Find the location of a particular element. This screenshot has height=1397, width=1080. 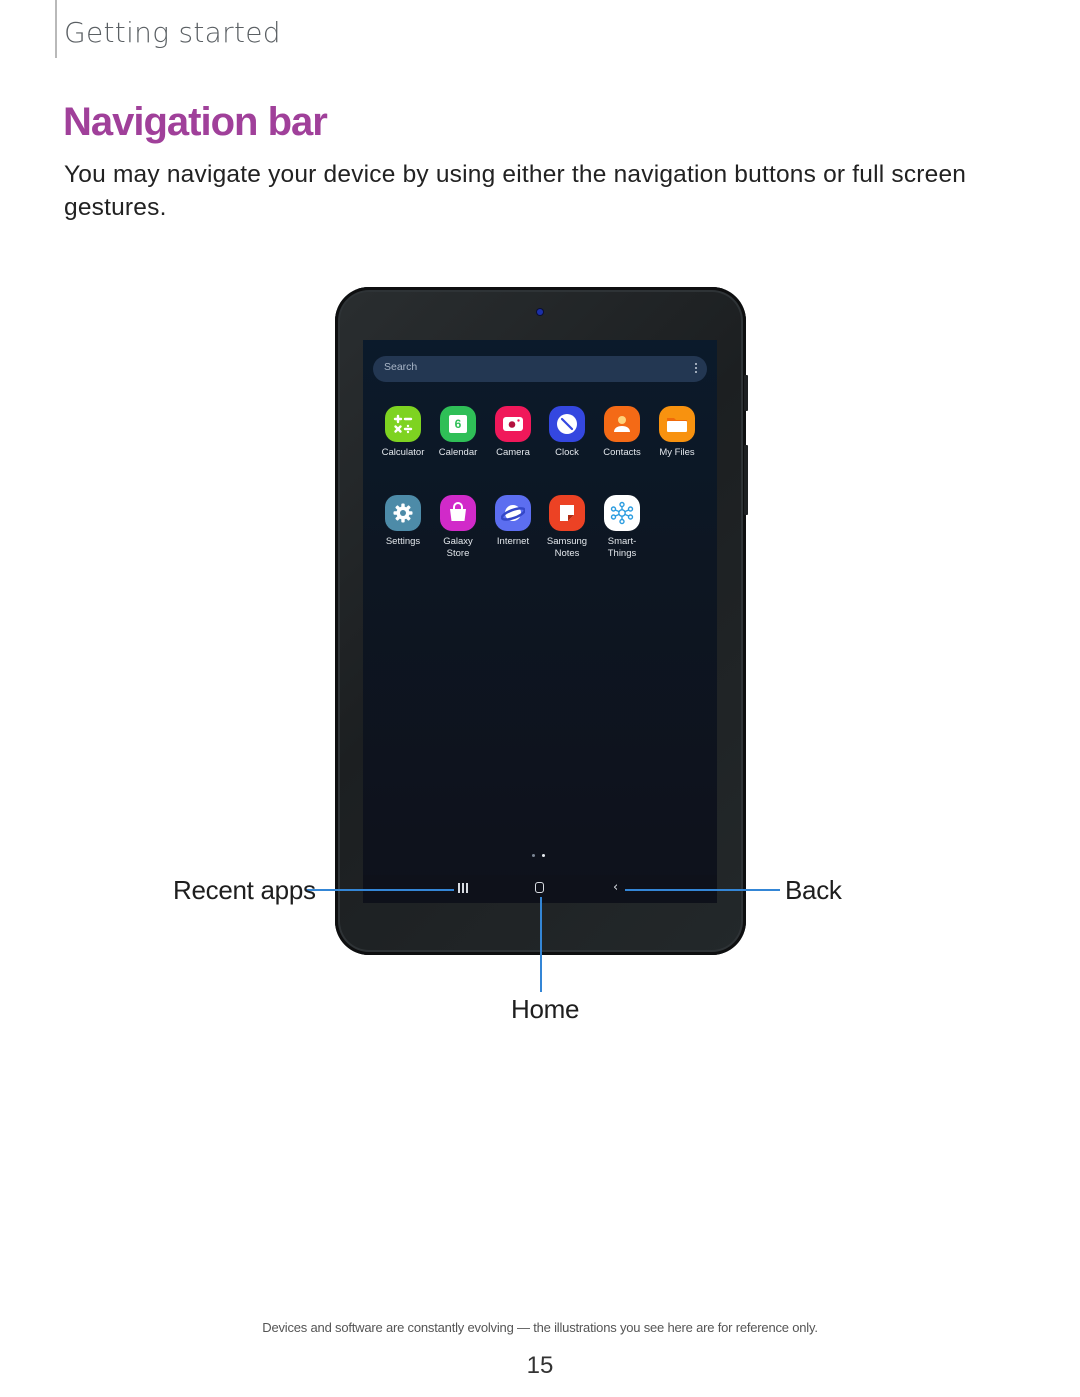

app-label: Contacts is located at coordinates (622, 452).